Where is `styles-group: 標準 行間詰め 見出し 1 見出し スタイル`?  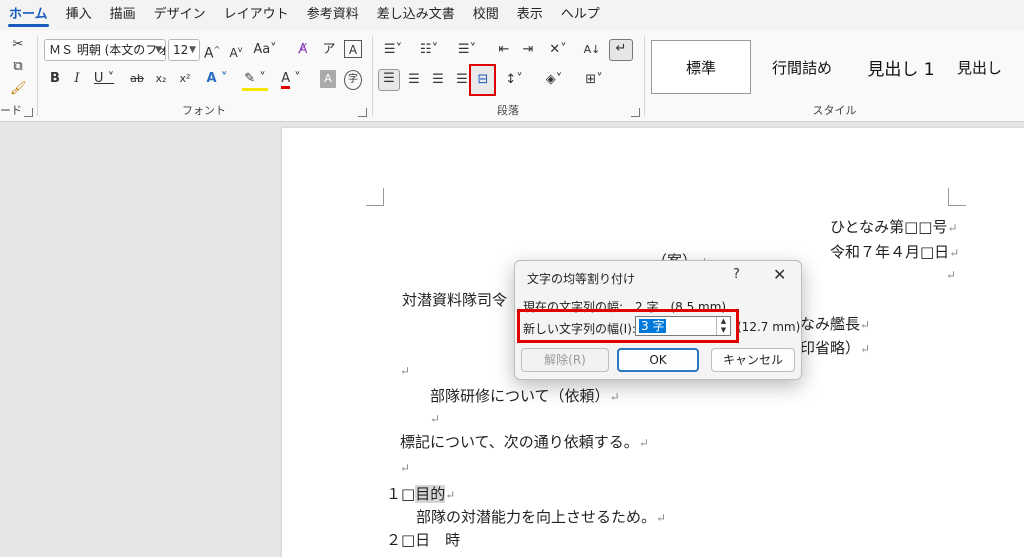
styles-group: 標準 行間詰め 見出し 1 見出し スタイル is located at coordinates (834, 76).